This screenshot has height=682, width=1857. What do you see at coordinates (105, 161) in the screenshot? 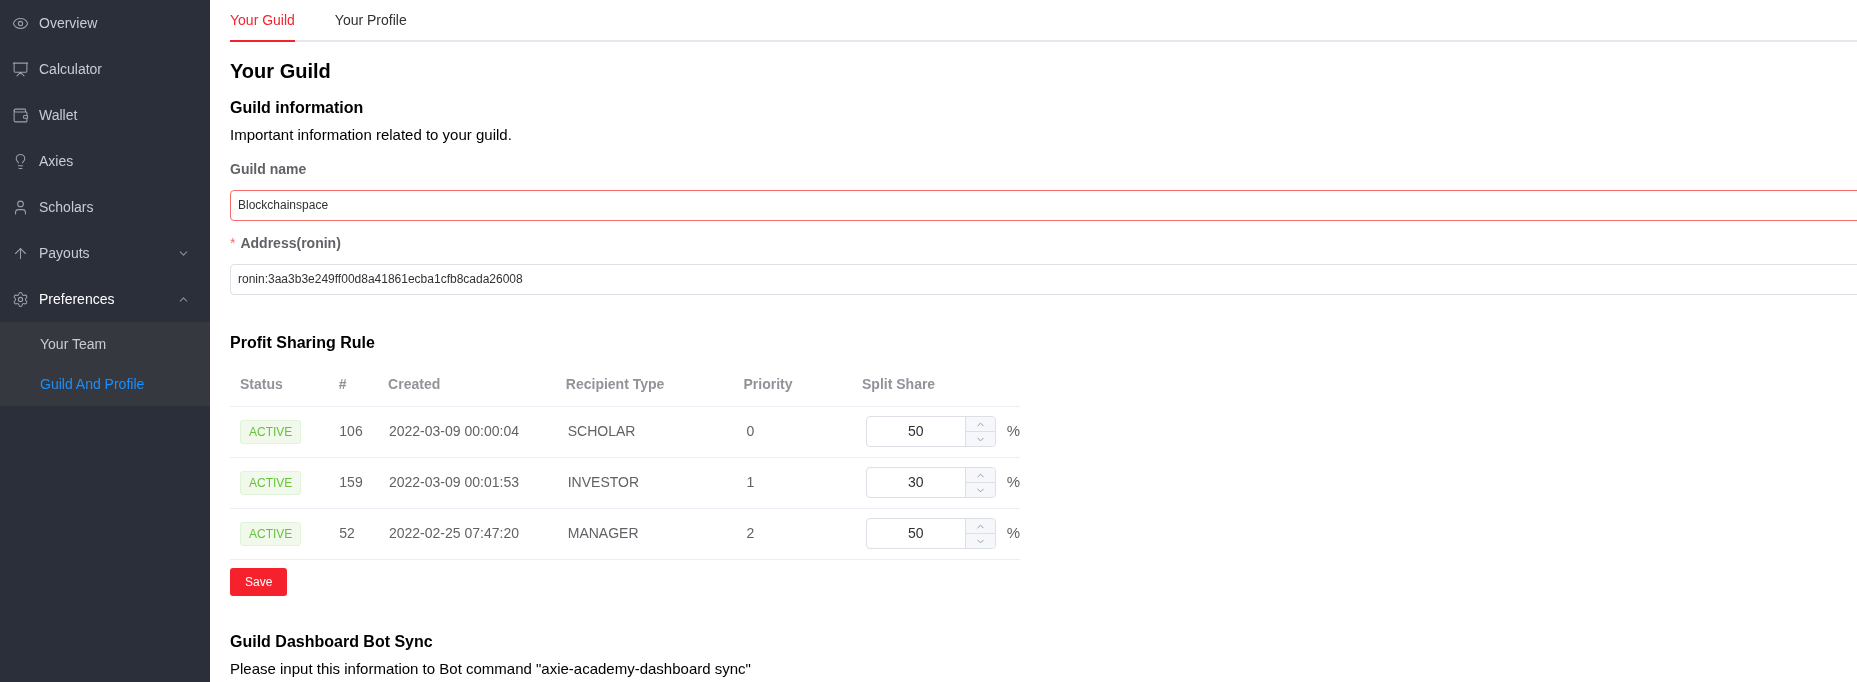
I see `sidebar-item: Axies` at bounding box center [105, 161].